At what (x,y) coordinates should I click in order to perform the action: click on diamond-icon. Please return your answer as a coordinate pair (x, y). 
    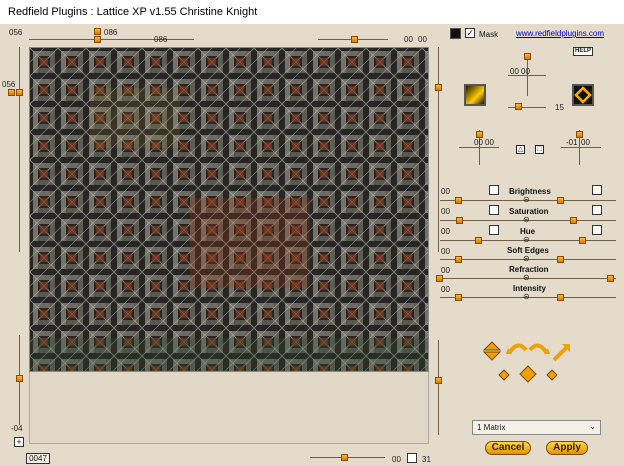
    Looking at the image, I should click on (583, 95).